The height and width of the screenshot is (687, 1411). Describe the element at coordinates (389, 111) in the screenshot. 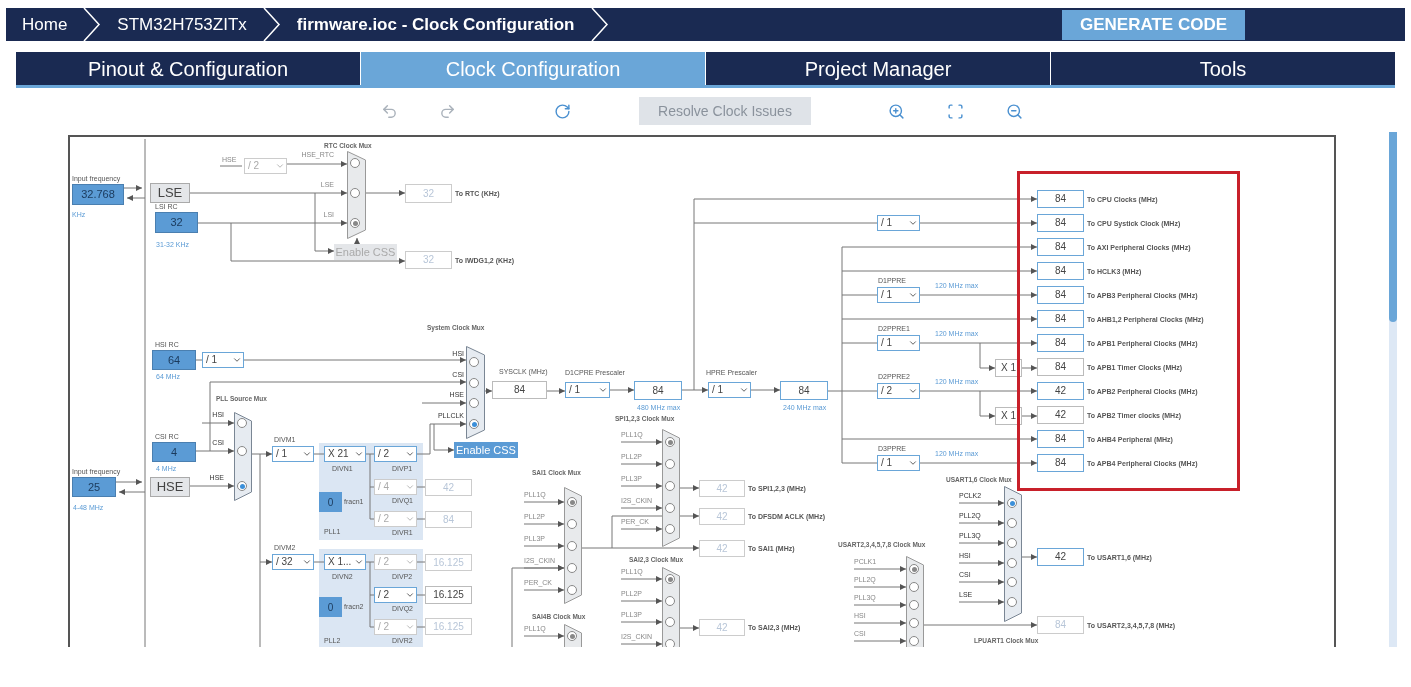

I see `undo-icon` at that location.